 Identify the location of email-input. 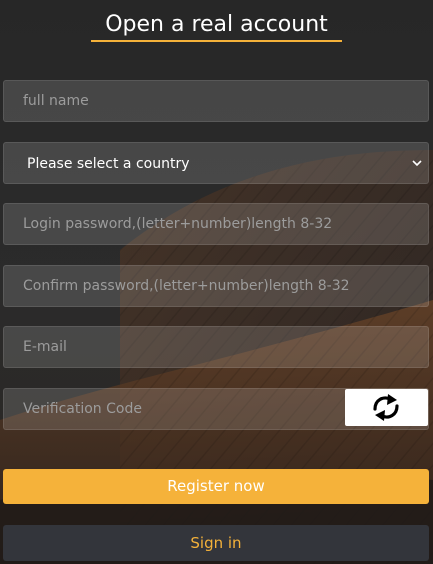
(216, 347).